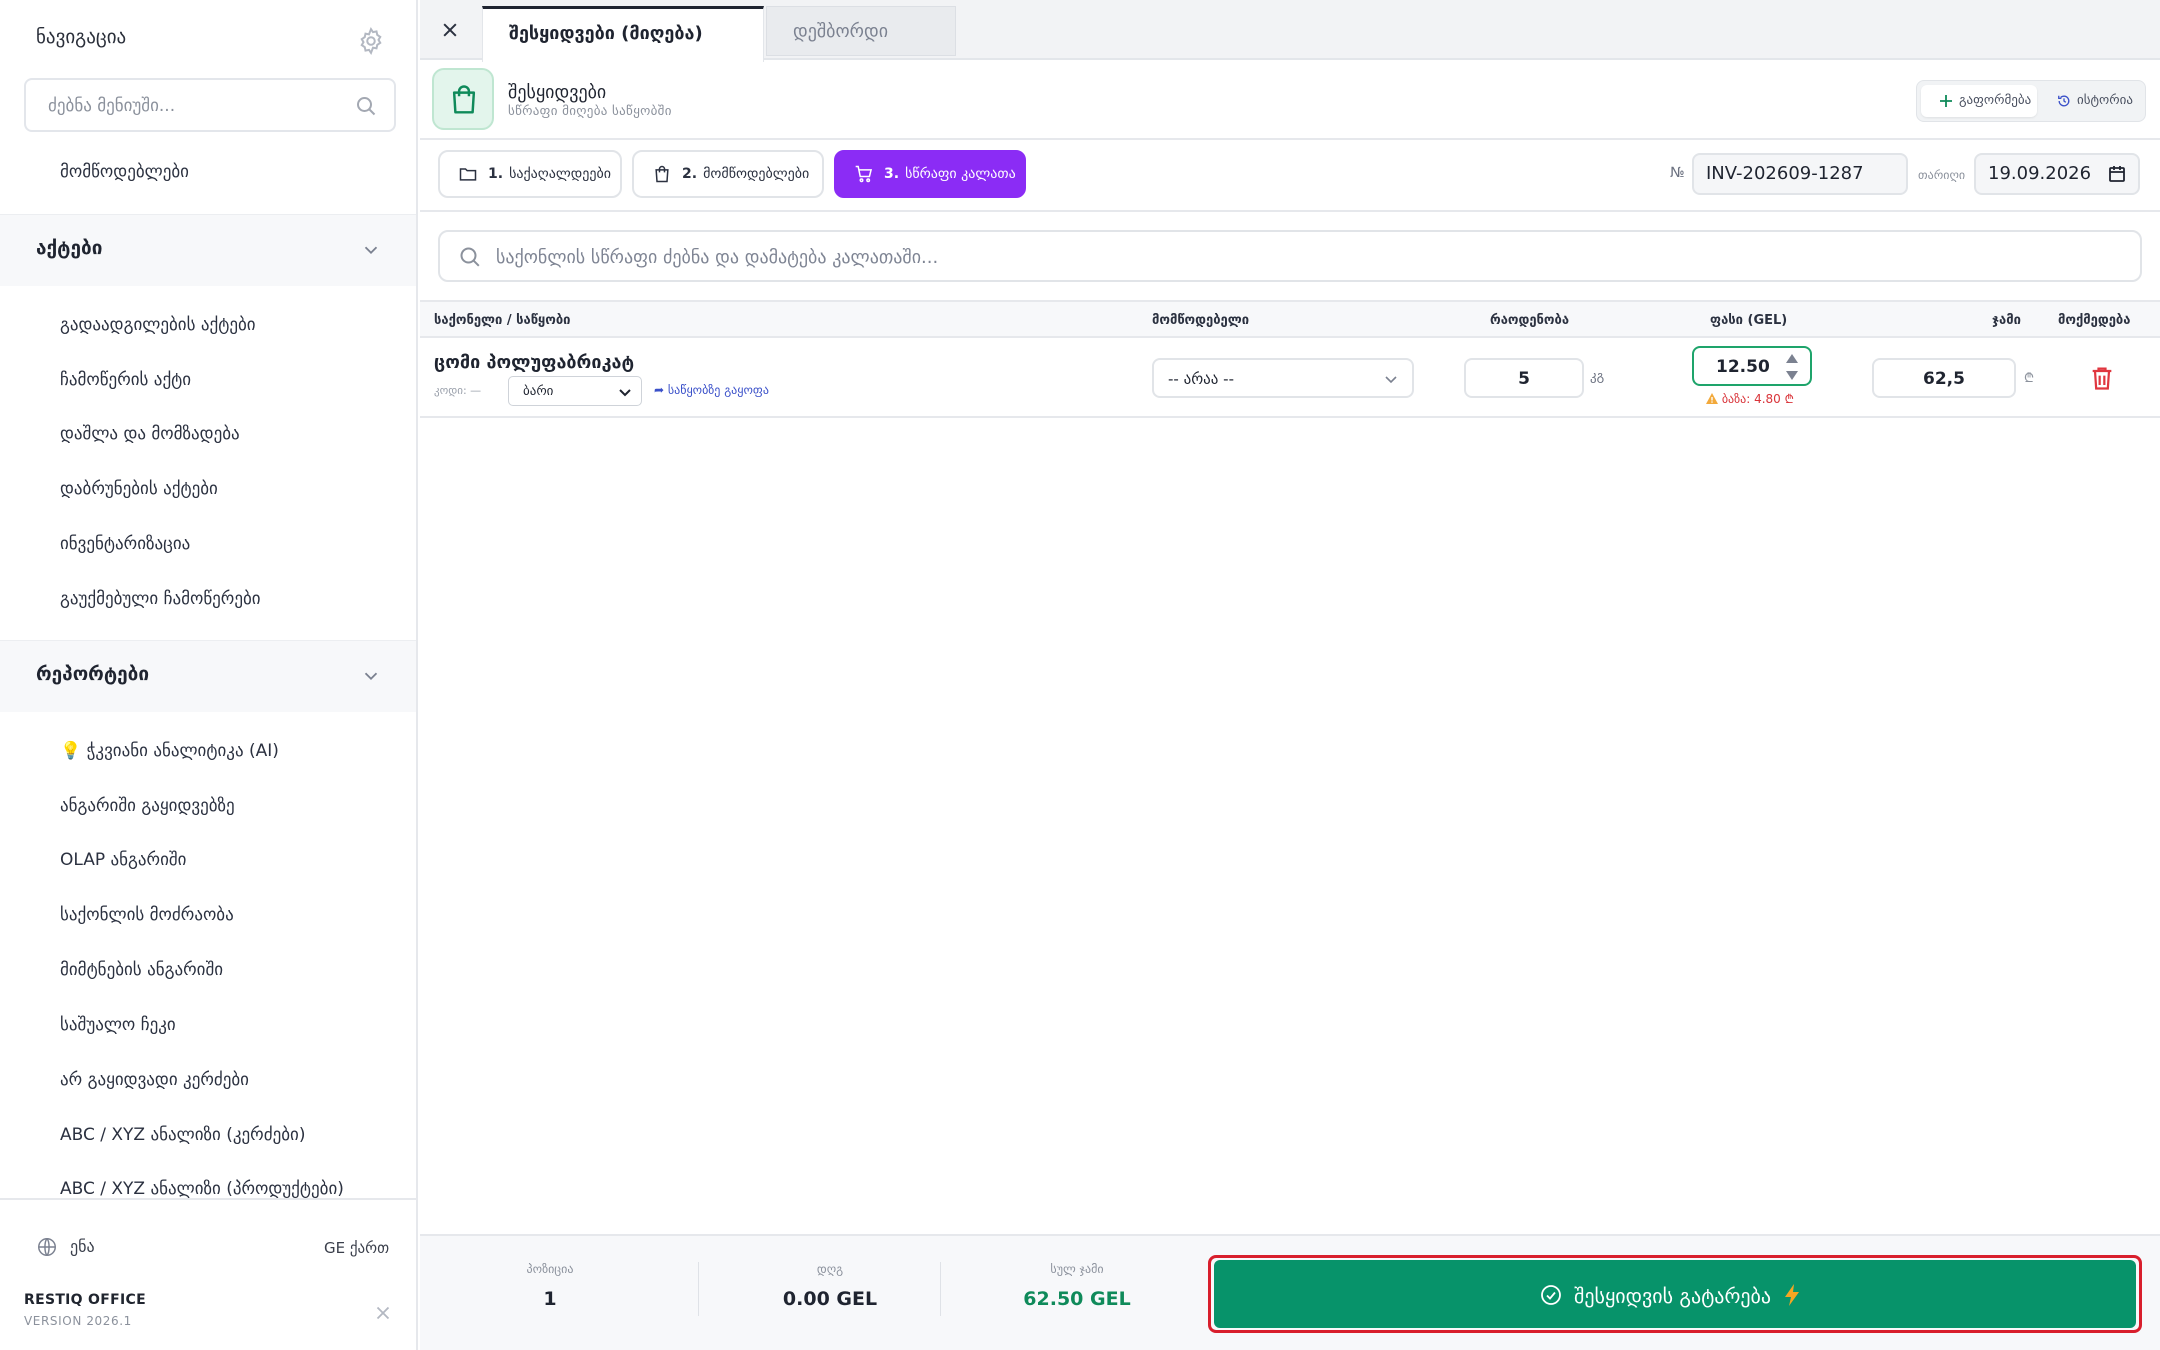 Image resolution: width=2160 pixels, height=1350 pixels. I want to click on sidebar-item-smart-analytics: 💡 ჭკვიანი ანალიტიკა (AI), so click(169, 751).